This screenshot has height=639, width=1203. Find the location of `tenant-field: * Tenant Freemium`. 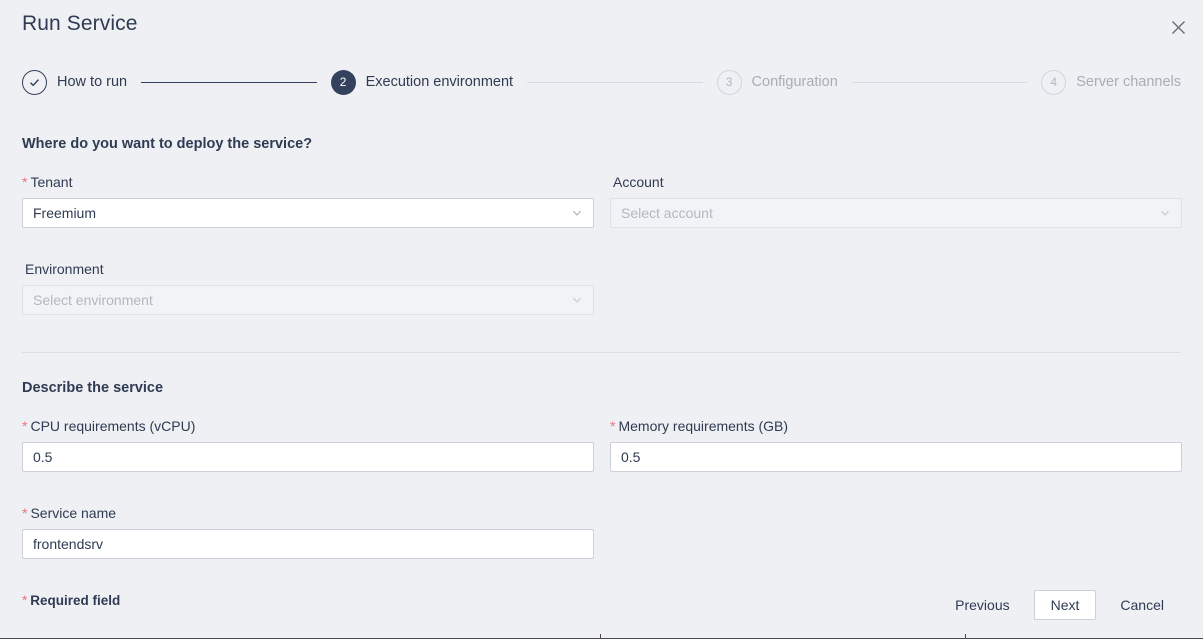

tenant-field: * Tenant Freemium is located at coordinates (308, 201).